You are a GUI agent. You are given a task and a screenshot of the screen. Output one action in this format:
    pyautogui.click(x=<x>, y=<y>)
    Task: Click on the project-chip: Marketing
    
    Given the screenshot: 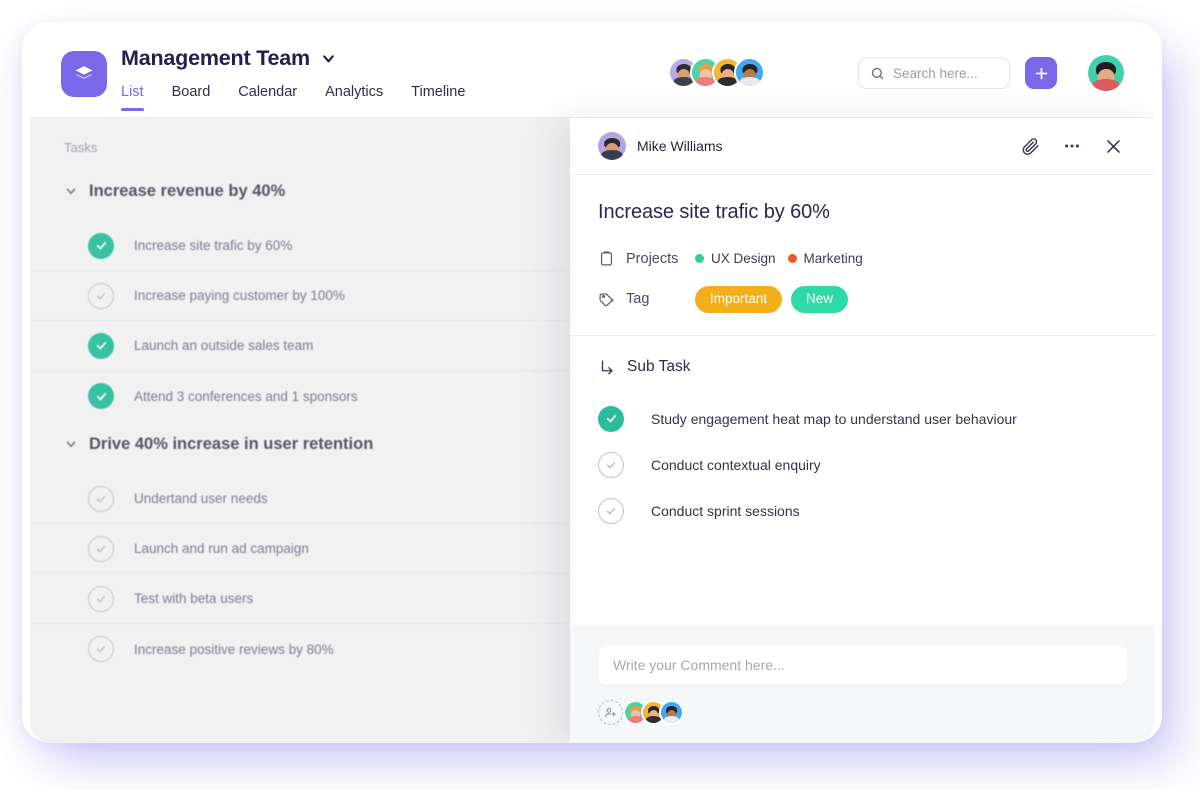 What is the action you would take?
    pyautogui.click(x=825, y=258)
    